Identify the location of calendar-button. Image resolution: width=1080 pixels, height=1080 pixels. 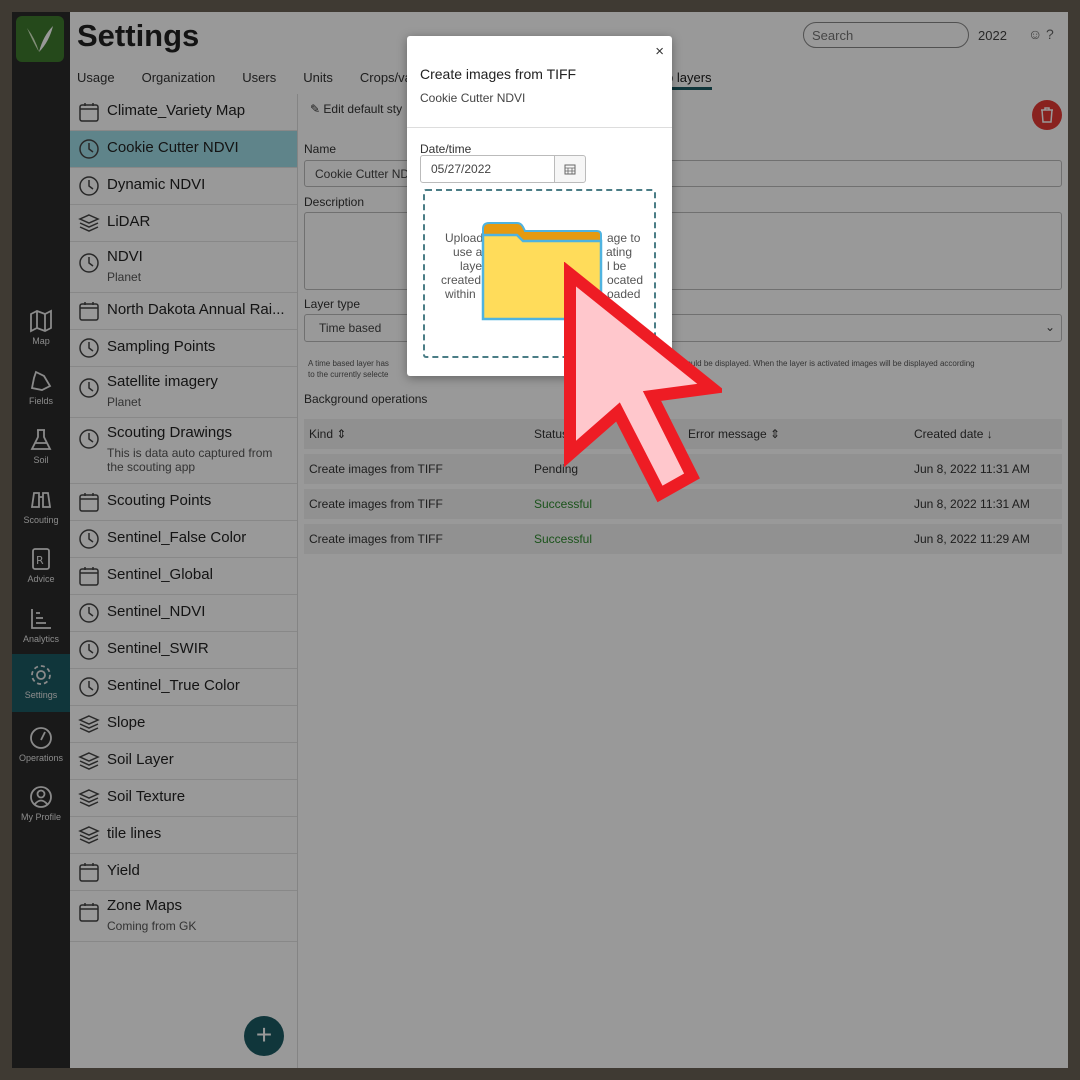
(570, 169).